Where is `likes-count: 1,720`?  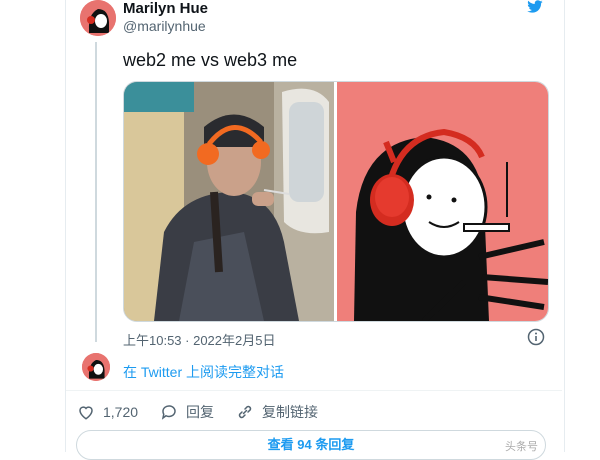
likes-count: 1,720 is located at coordinates (121, 412).